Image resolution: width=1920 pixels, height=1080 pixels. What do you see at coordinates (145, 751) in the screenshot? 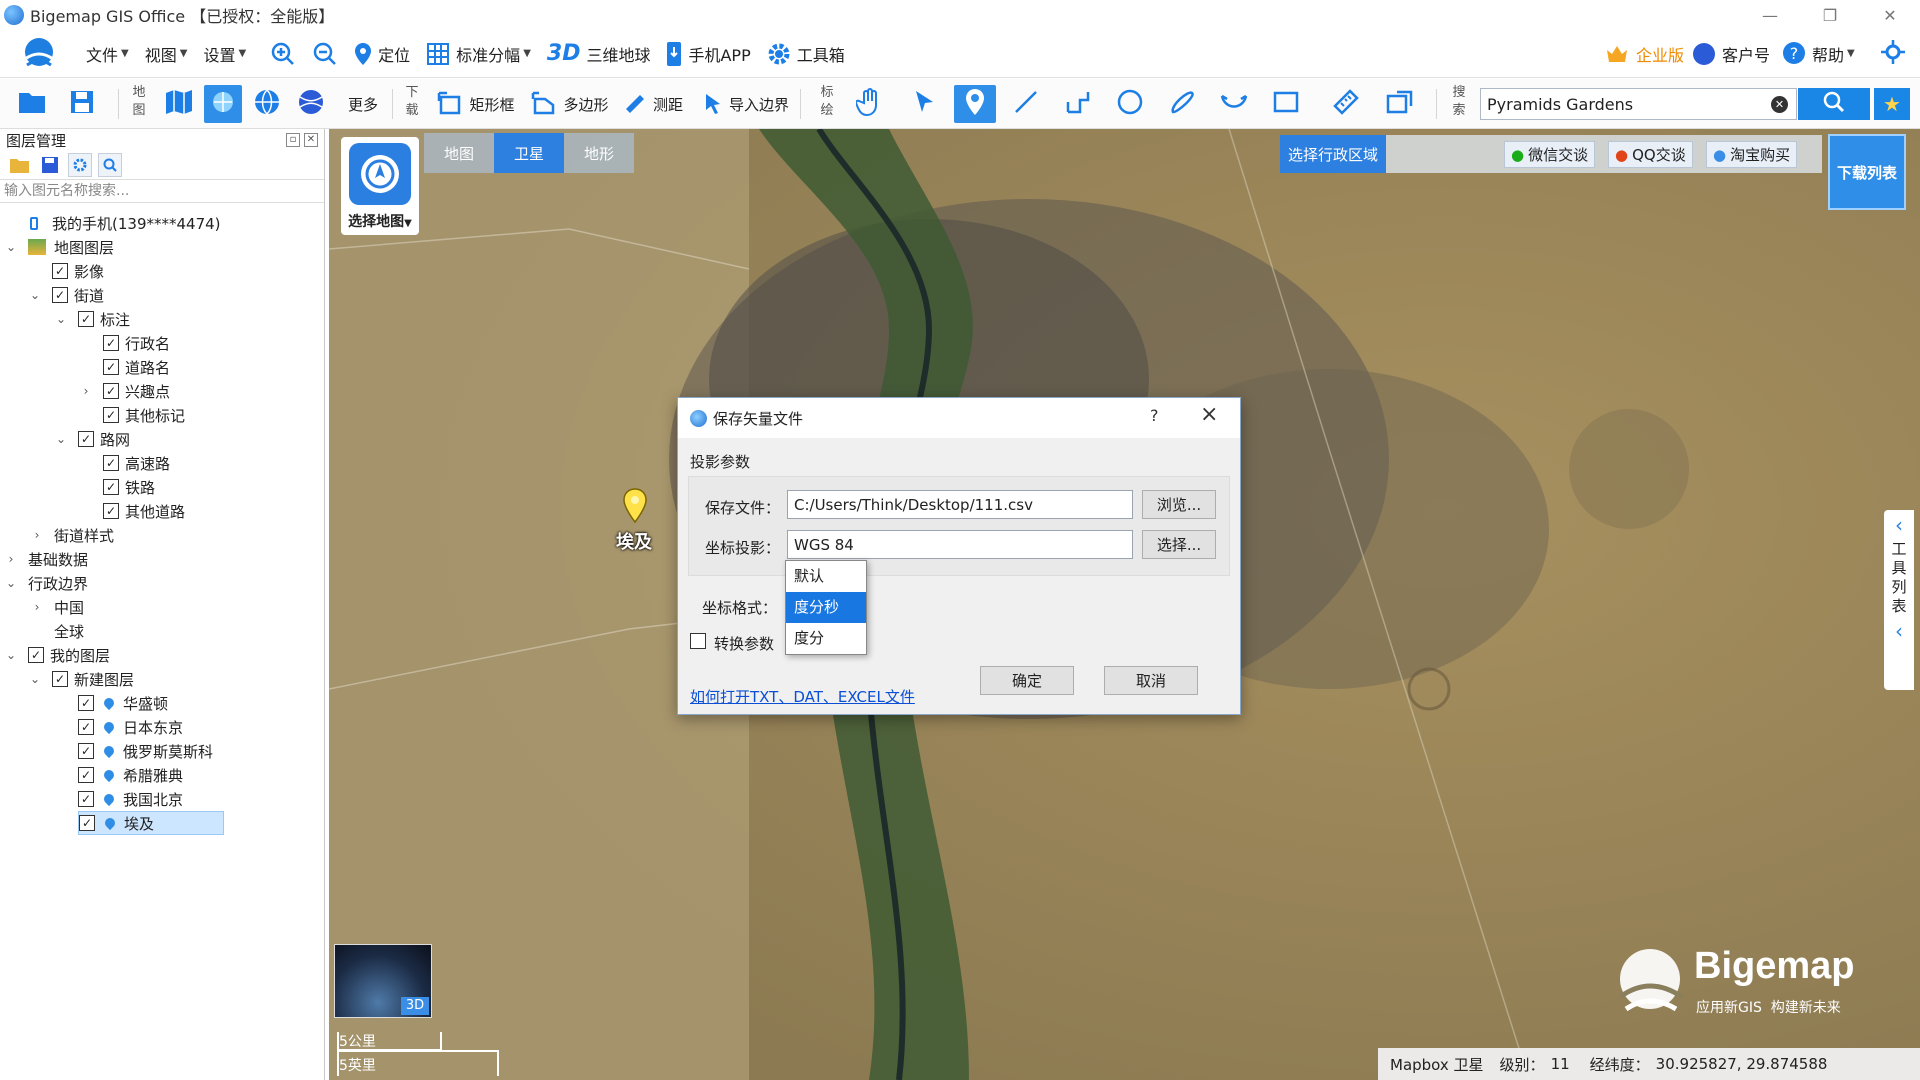
I see `tree-item-moscow: ✓ 俄罗斯莫斯科` at bounding box center [145, 751].